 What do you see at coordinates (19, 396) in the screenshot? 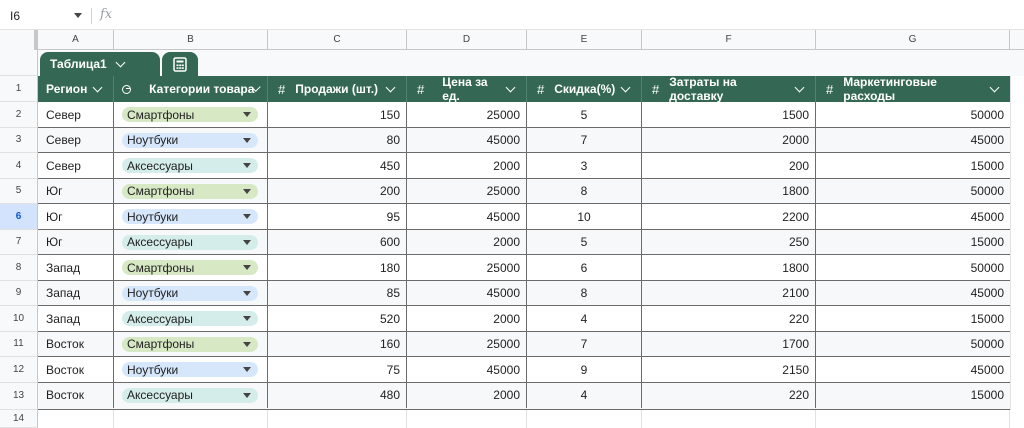
I see `row-header-13: 13` at bounding box center [19, 396].